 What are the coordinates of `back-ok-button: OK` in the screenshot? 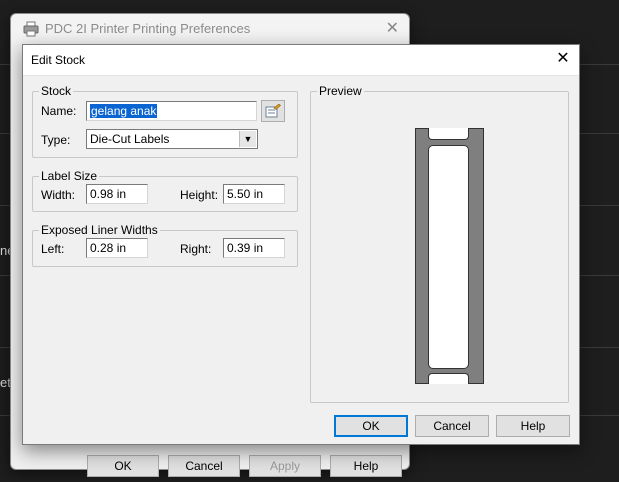 It's located at (123, 466).